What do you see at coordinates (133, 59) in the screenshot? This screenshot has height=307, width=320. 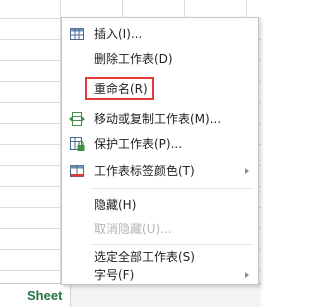 I see `menu-item-delete-sheet-label: 删除工作表(D)` at bounding box center [133, 59].